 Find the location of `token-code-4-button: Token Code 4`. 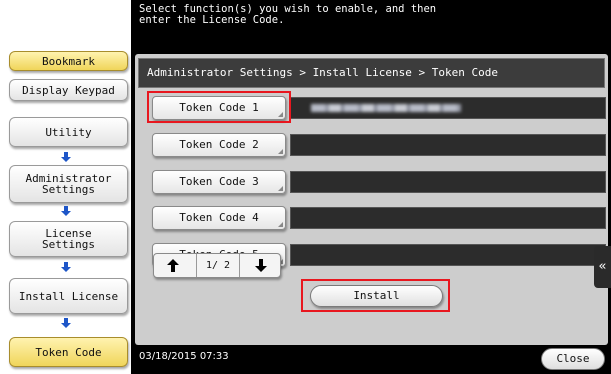

token-code-4-button: Token Code 4 is located at coordinates (219, 218).